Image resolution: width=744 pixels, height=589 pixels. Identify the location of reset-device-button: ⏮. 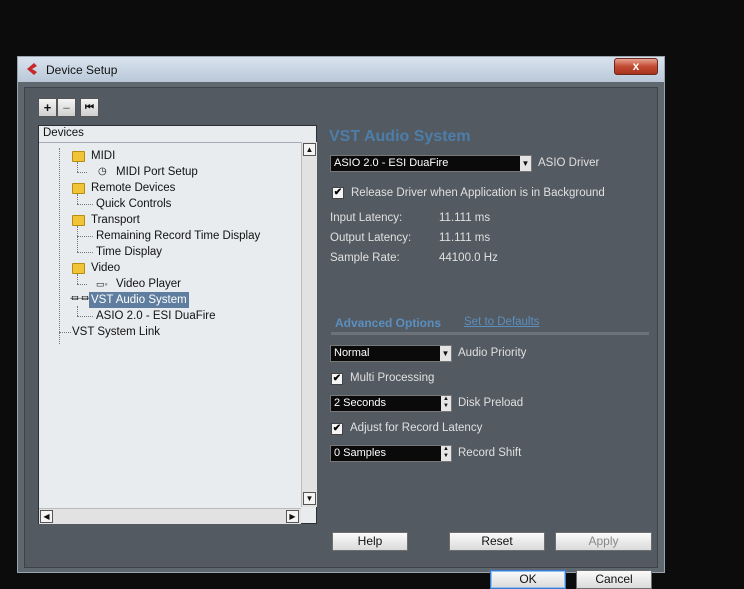
(89, 107).